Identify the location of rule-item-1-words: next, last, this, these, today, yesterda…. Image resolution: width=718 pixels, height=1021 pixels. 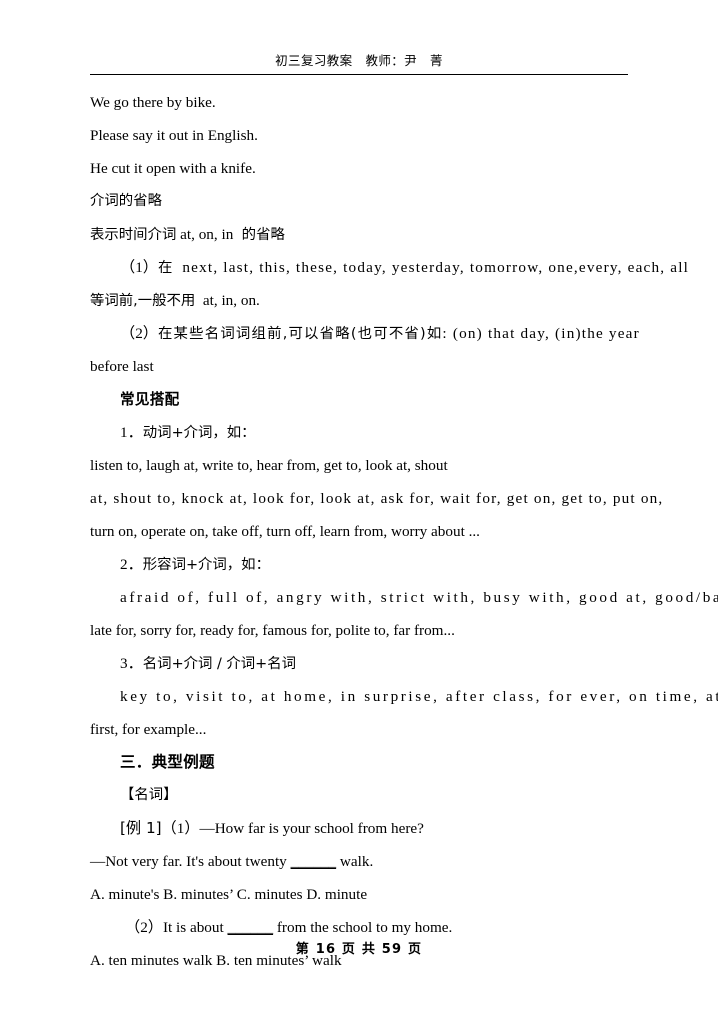
(431, 267).